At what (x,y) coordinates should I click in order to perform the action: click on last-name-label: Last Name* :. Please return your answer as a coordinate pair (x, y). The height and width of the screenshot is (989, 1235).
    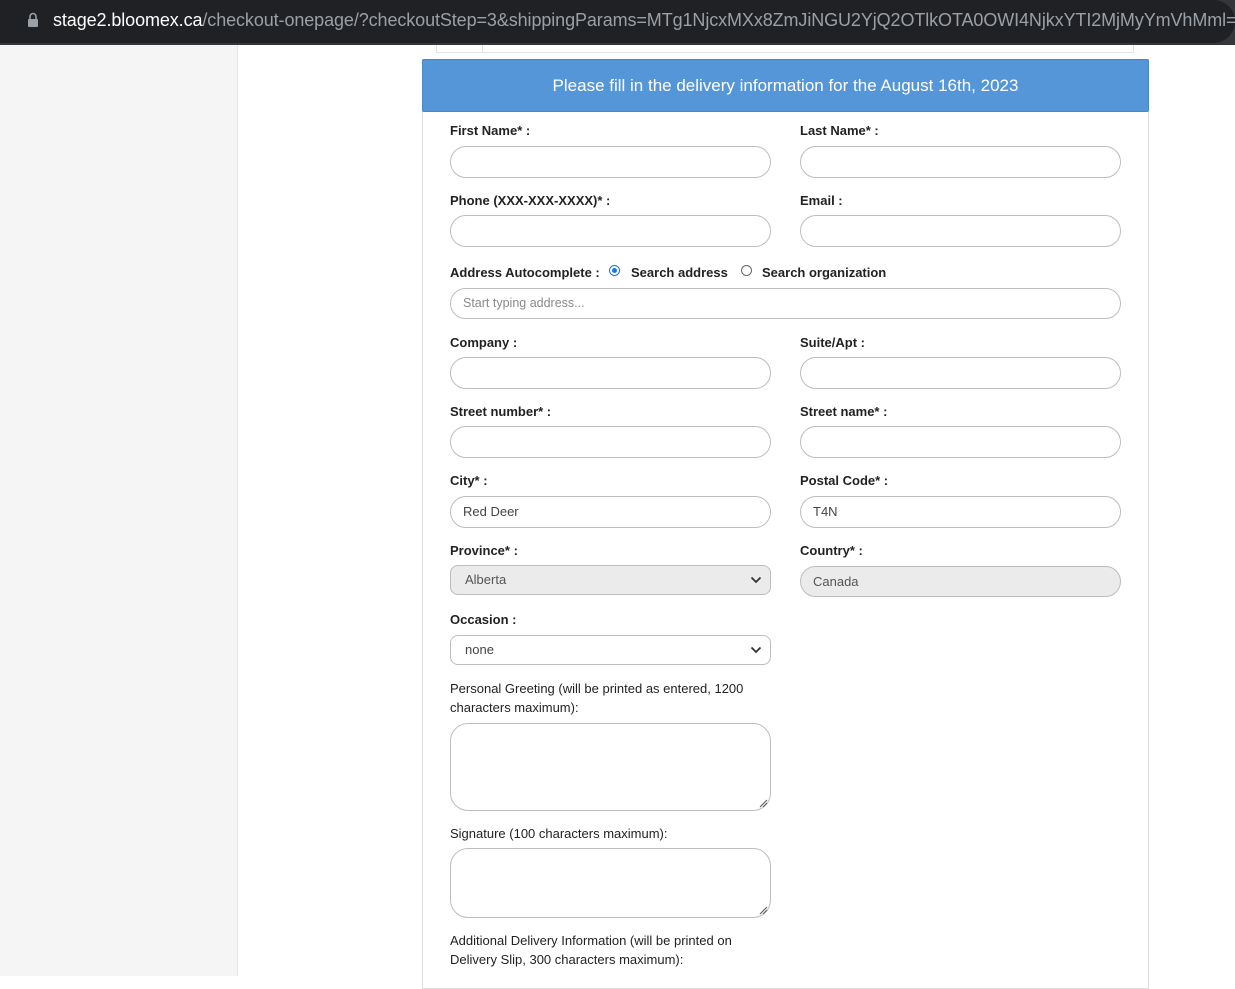
    Looking at the image, I should click on (839, 130).